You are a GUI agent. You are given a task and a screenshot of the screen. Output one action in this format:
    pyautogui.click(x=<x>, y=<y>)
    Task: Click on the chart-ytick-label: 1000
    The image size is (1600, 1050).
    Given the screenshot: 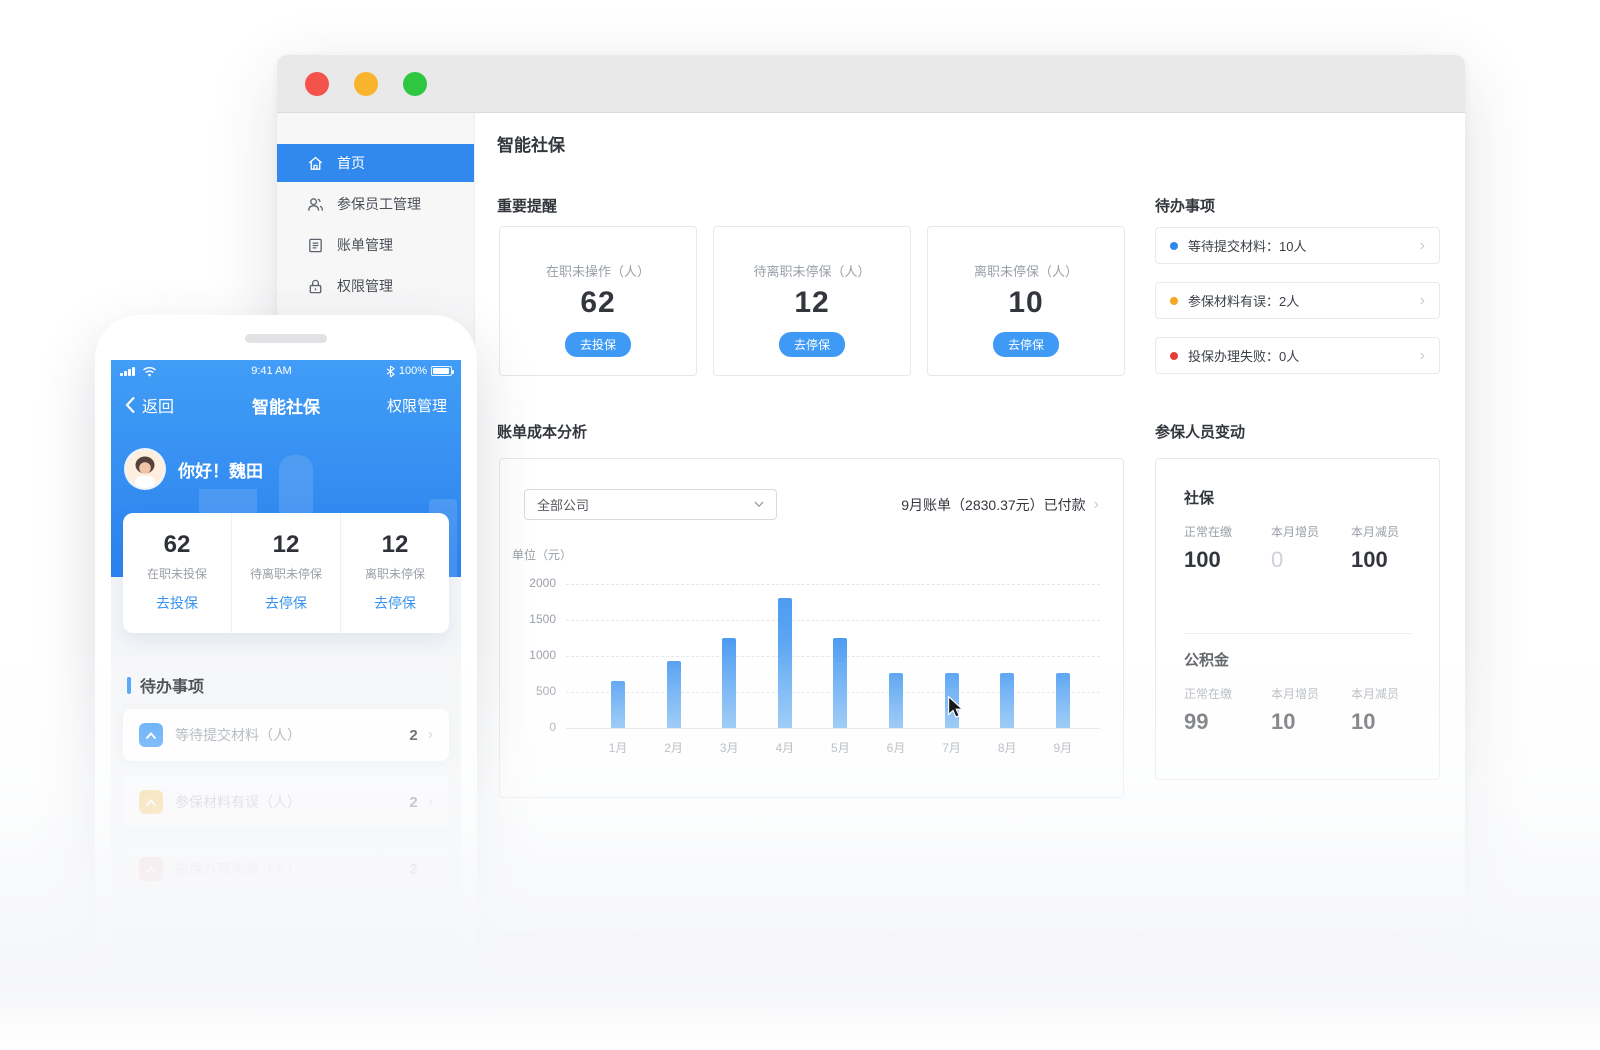 What is the action you would take?
    pyautogui.click(x=542, y=655)
    